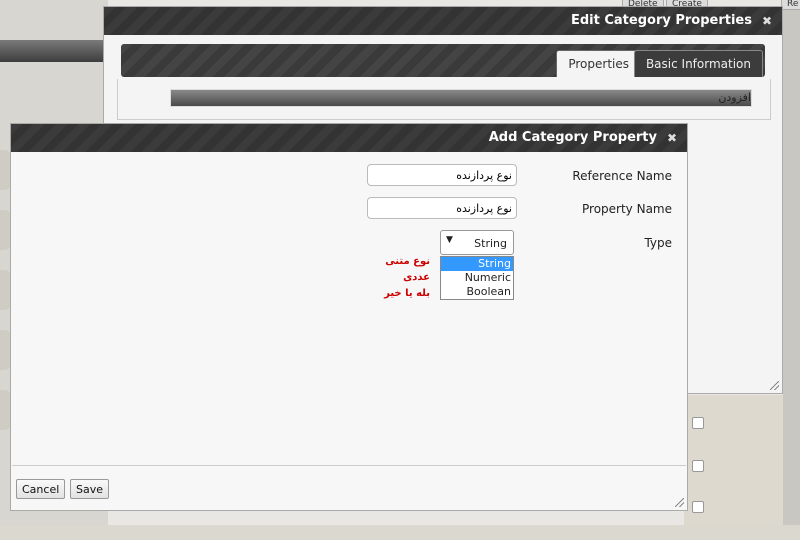 This screenshot has width=800, height=540. I want to click on add-dialog-titlebar: Add Category Property ✖, so click(349, 138).